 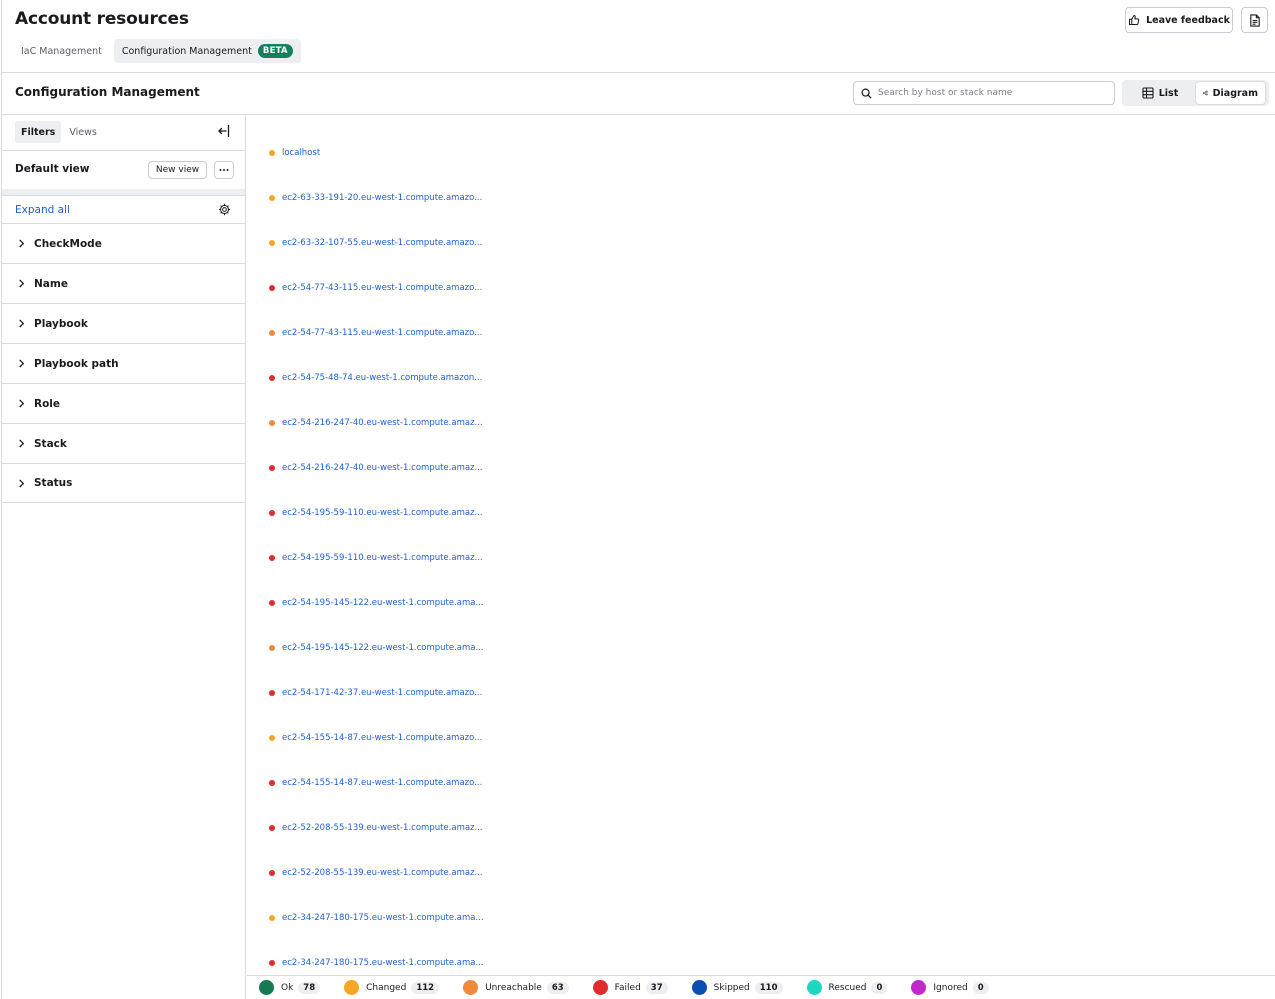 What do you see at coordinates (76, 363) in the screenshot?
I see `filter-group-label: Playbook path` at bounding box center [76, 363].